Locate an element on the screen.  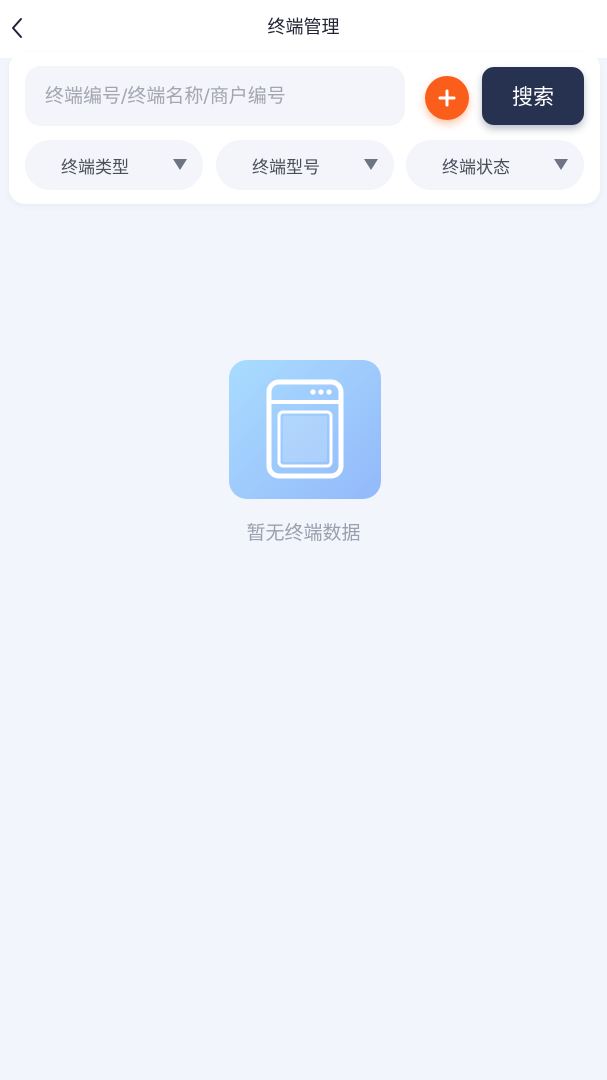
add-terminal-button is located at coordinates (447, 98).